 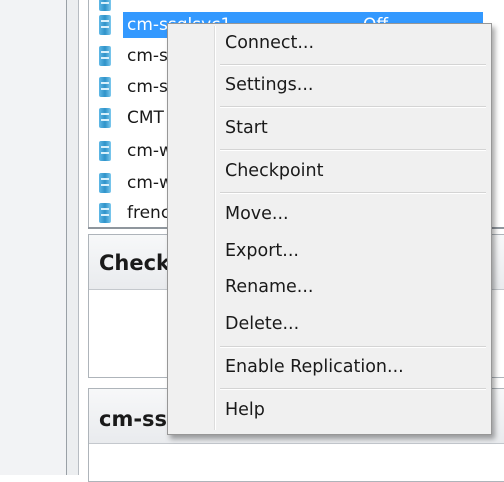 I want to click on menu-item-checkpoint: Checkpoint, so click(x=328, y=172).